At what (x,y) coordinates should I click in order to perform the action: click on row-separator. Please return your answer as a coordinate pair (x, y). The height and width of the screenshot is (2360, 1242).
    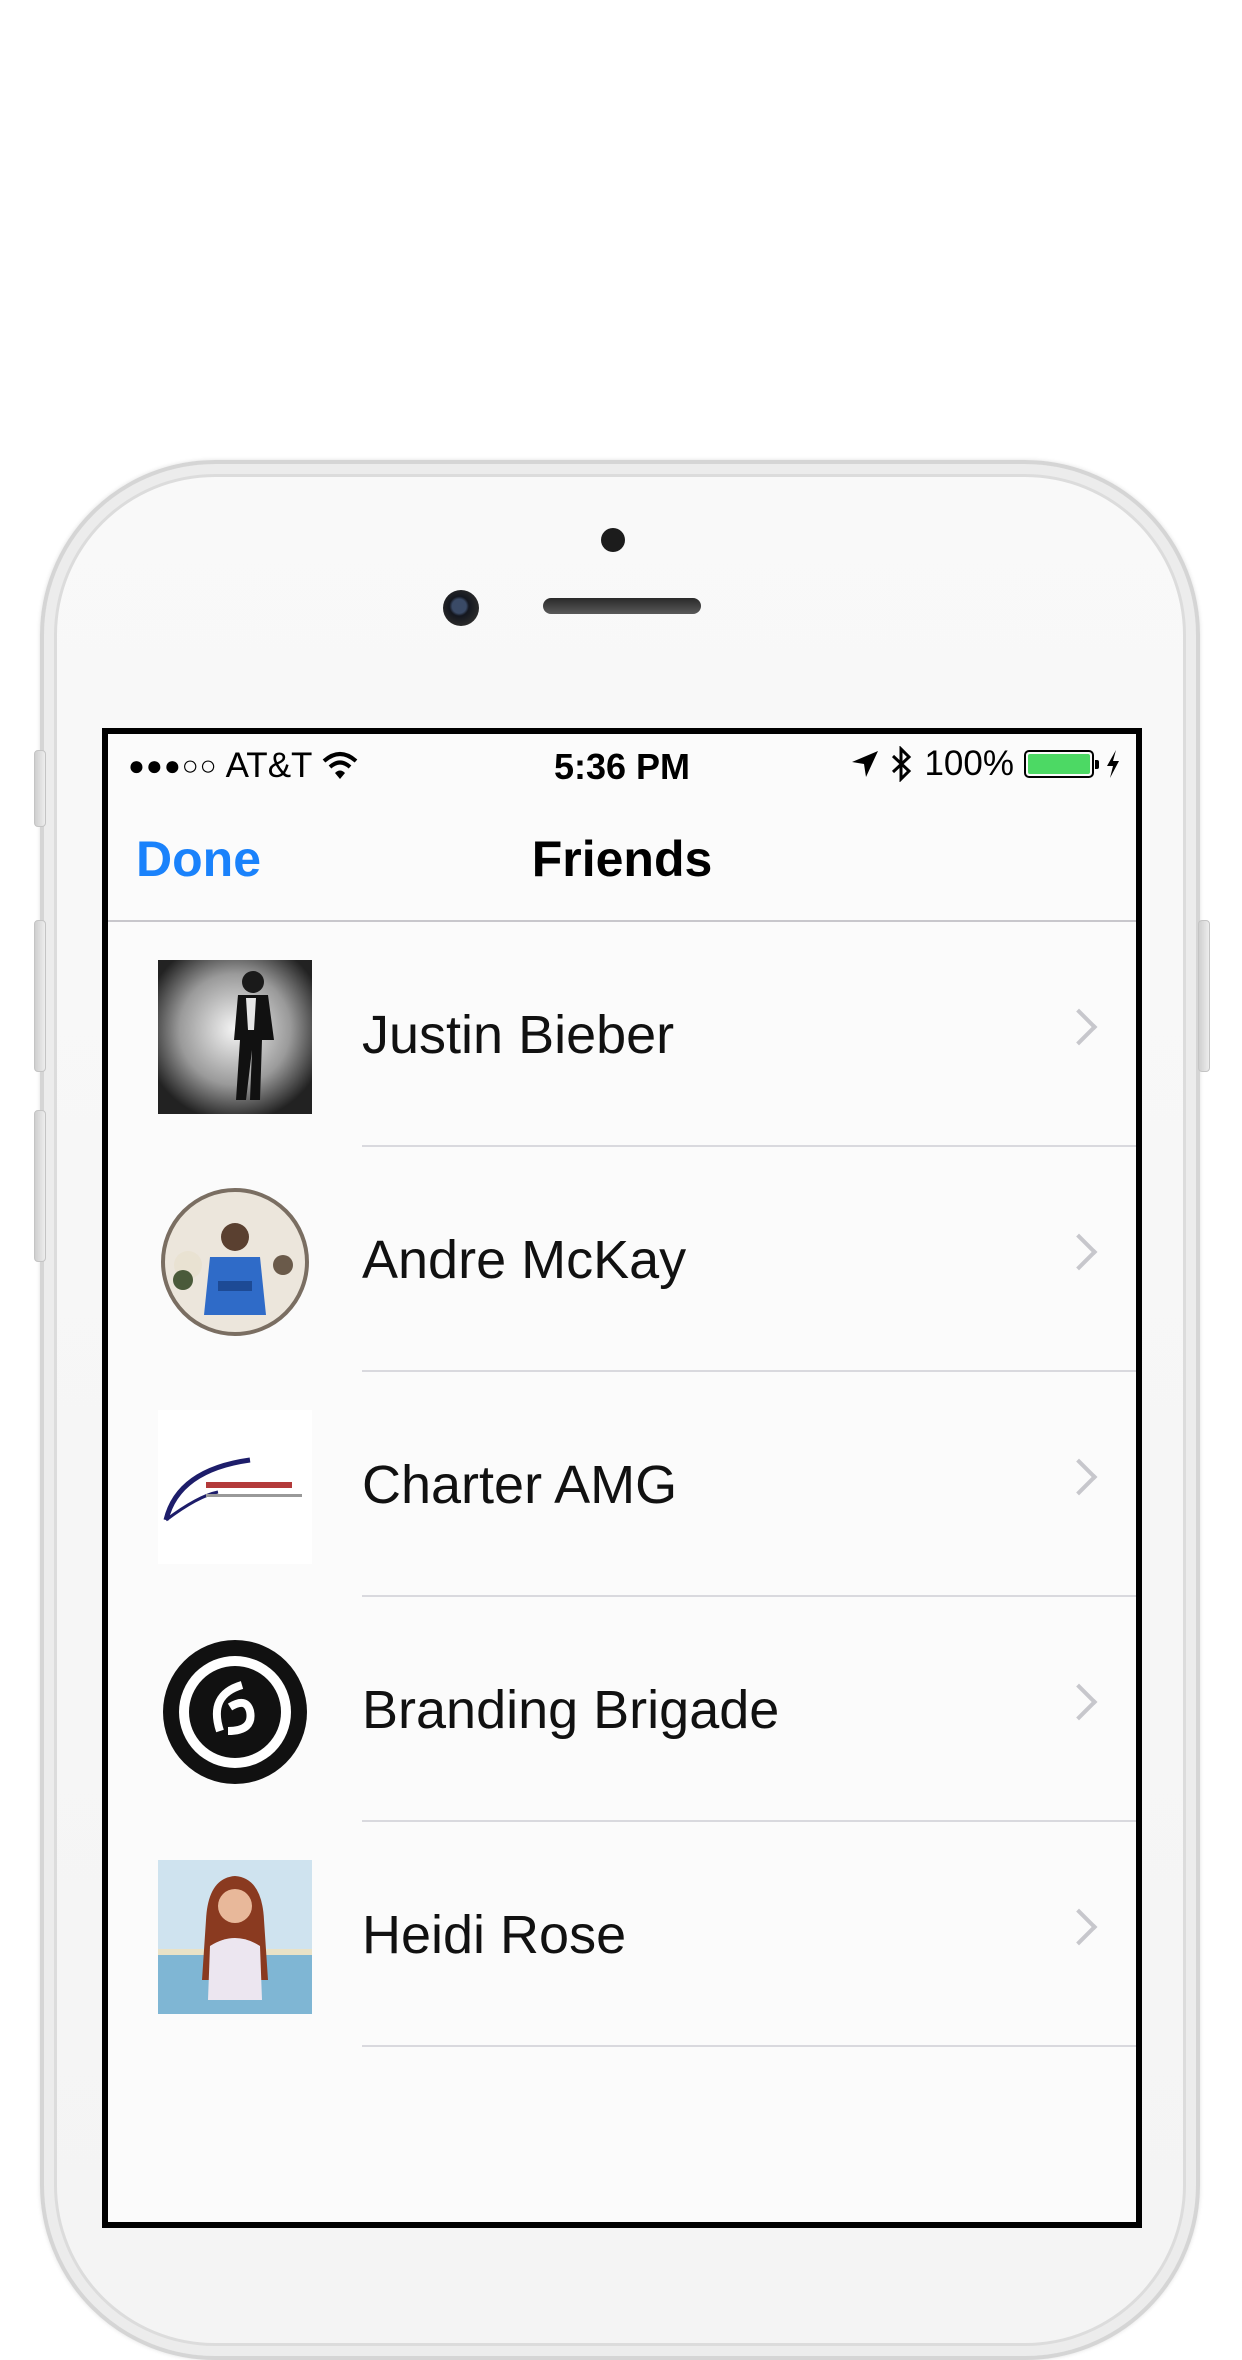
    Looking at the image, I should click on (749, 2046).